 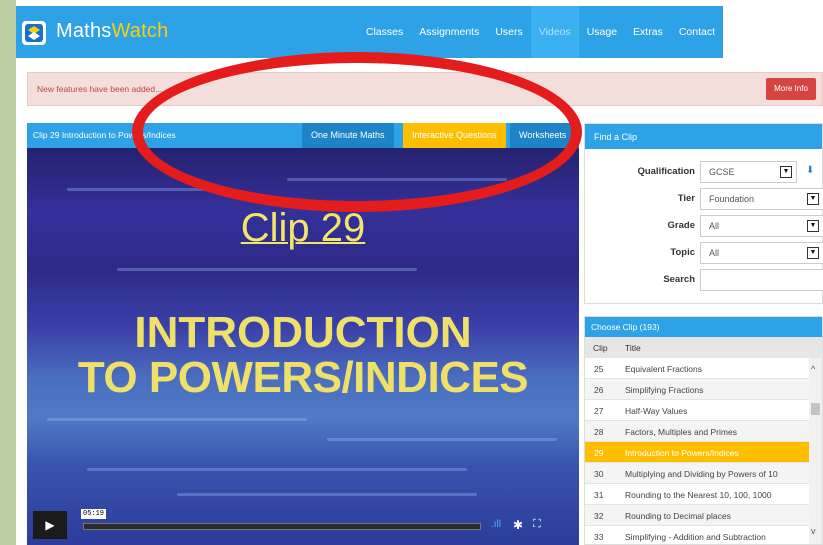 I want to click on clip-list-item: 26 Simplifying Fractions, so click(x=698, y=389).